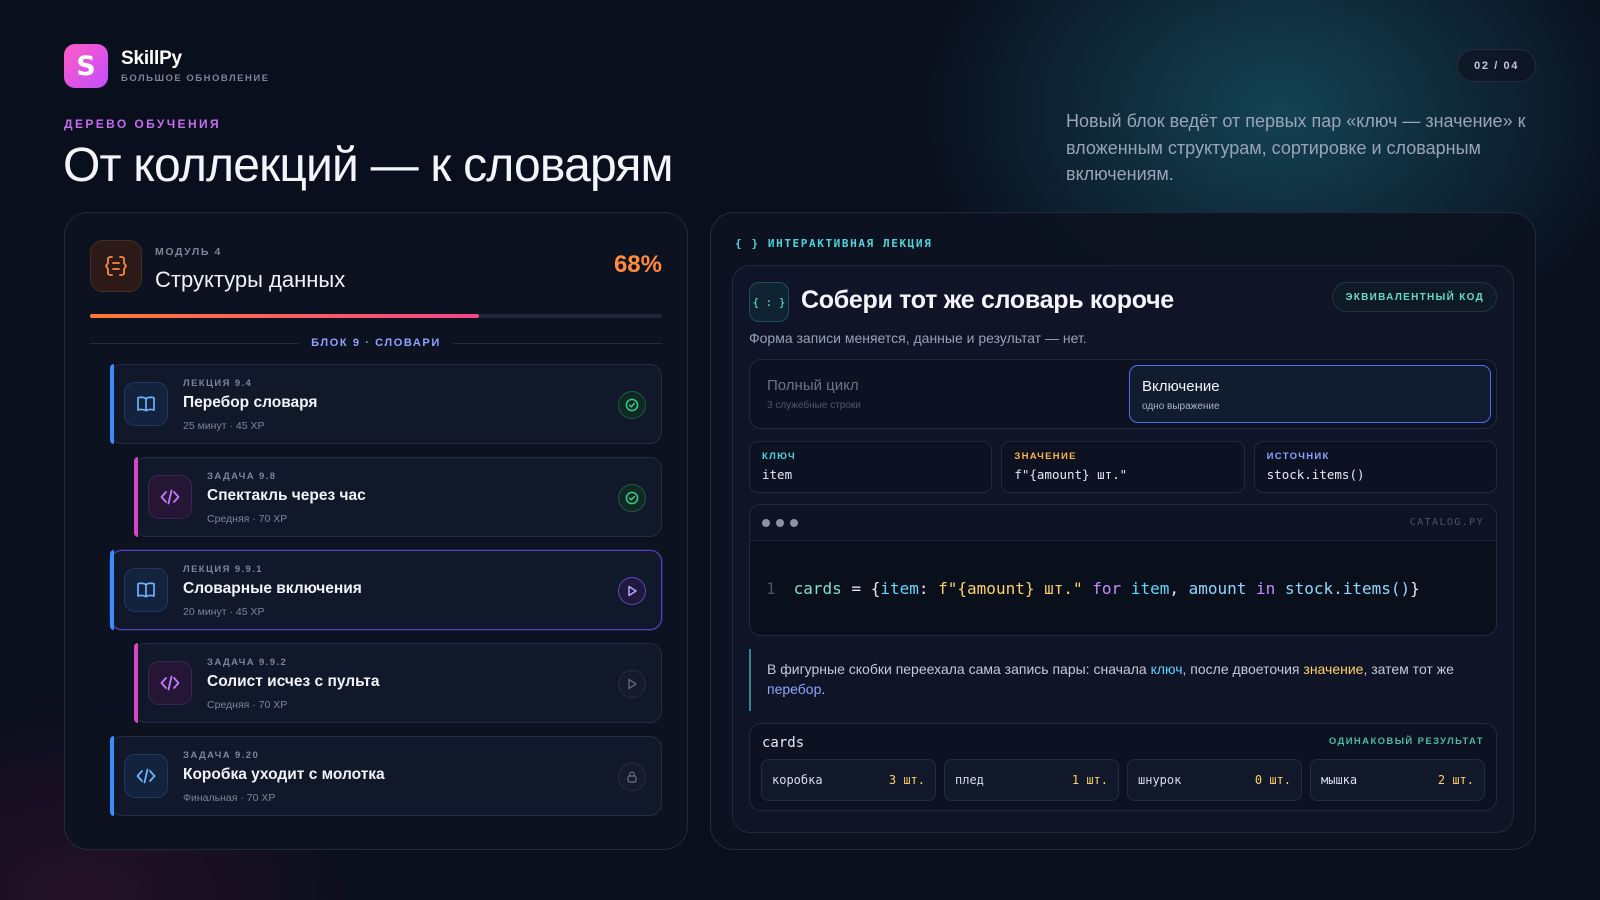  Describe the element at coordinates (906, 780) in the screenshot. I see `result-value: 3 шт.` at that location.